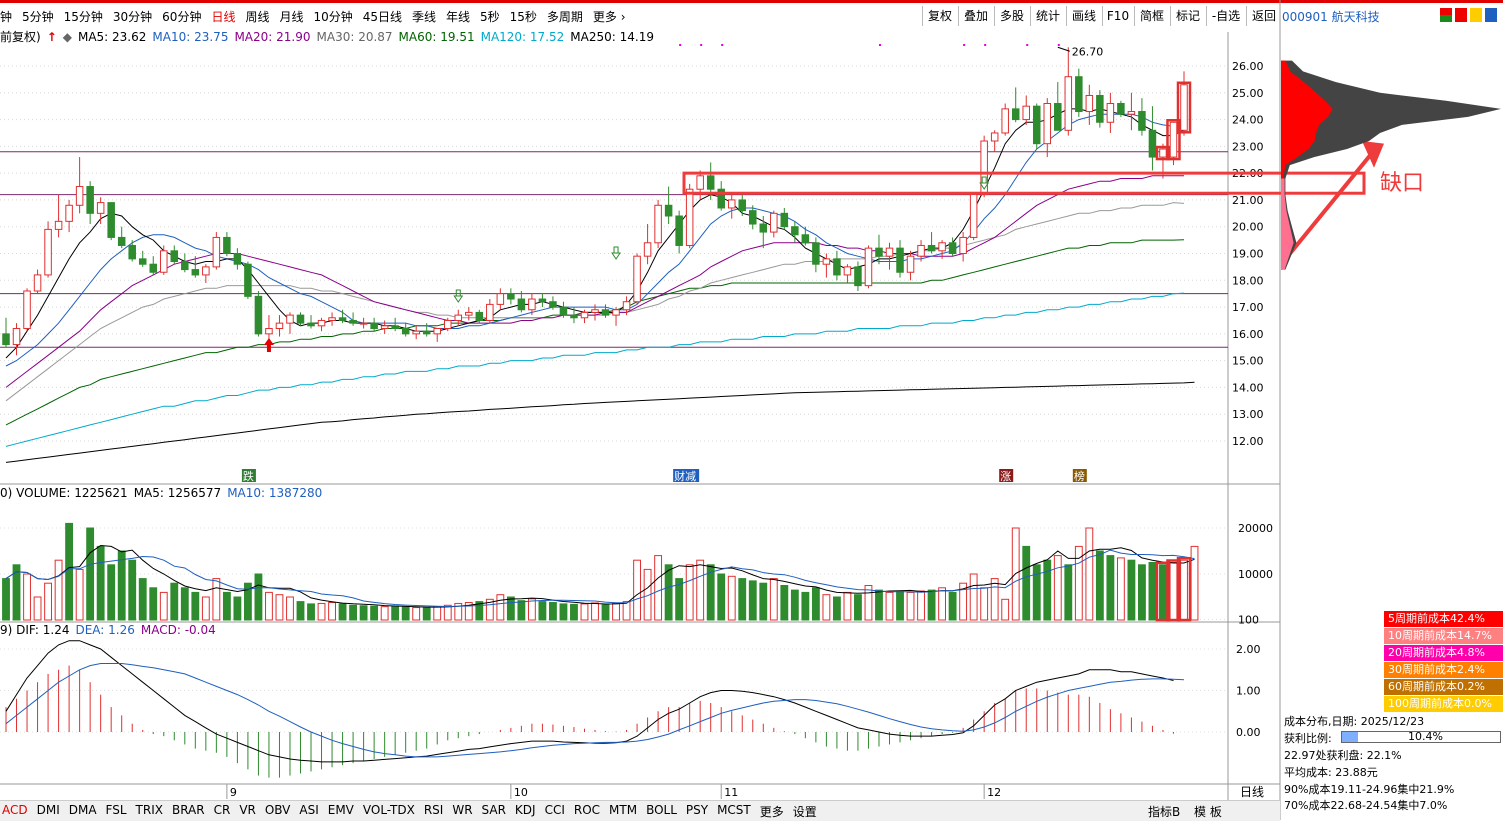 The width and height of the screenshot is (1503, 821). Describe the element at coordinates (734, 810) in the screenshot. I see `indicator-tab-21: MCST` at that location.